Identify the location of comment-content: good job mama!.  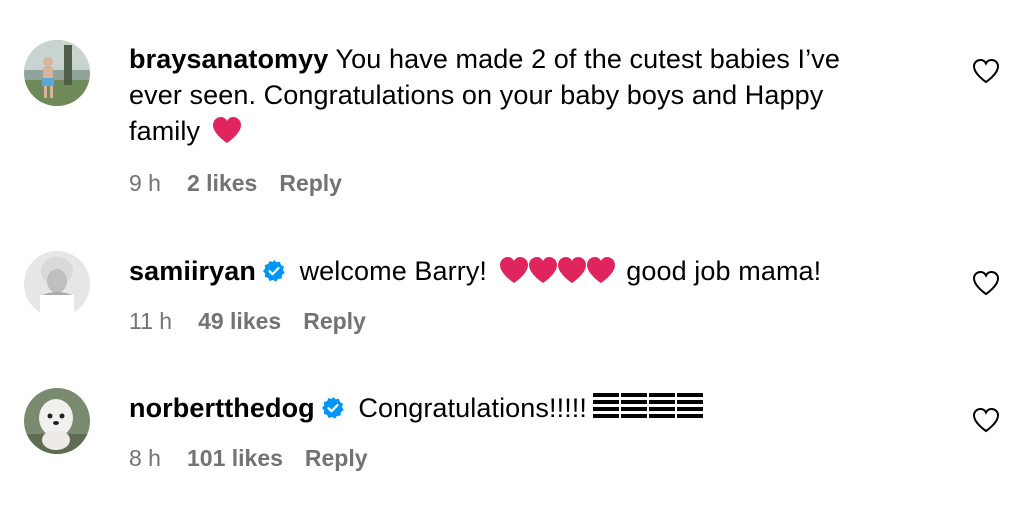
(720, 271).